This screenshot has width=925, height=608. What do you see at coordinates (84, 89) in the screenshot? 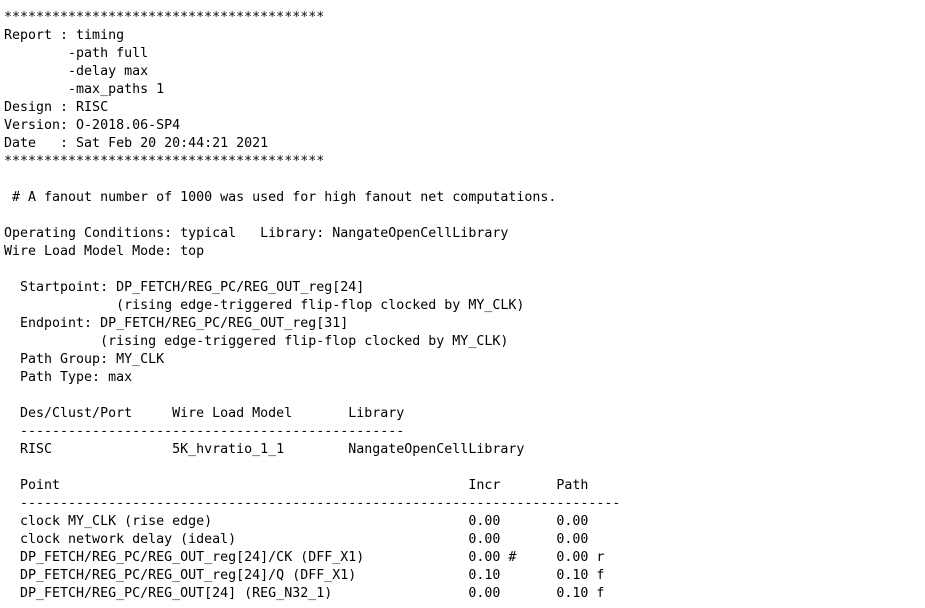
I see `report-line: -max_paths 1` at bounding box center [84, 89].